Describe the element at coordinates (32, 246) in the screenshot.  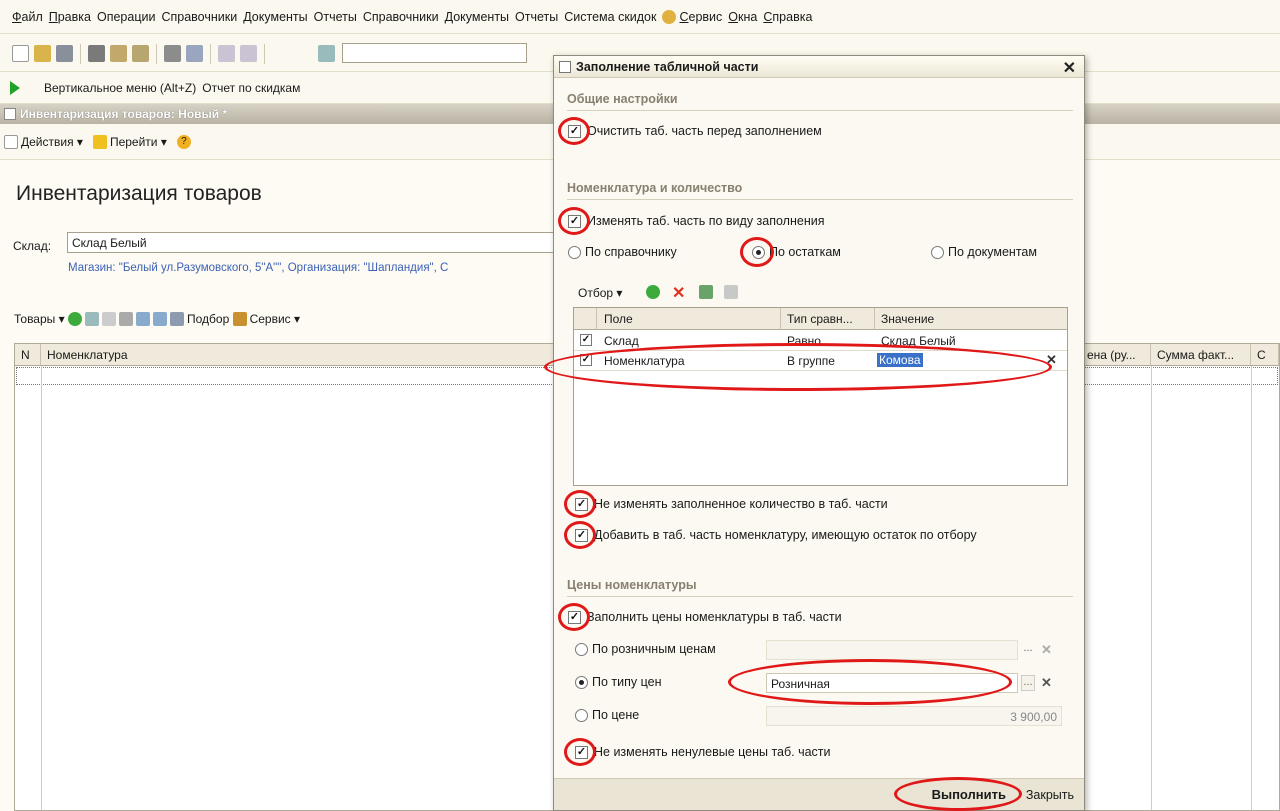
I see `warehouse-label: Склад:` at that location.